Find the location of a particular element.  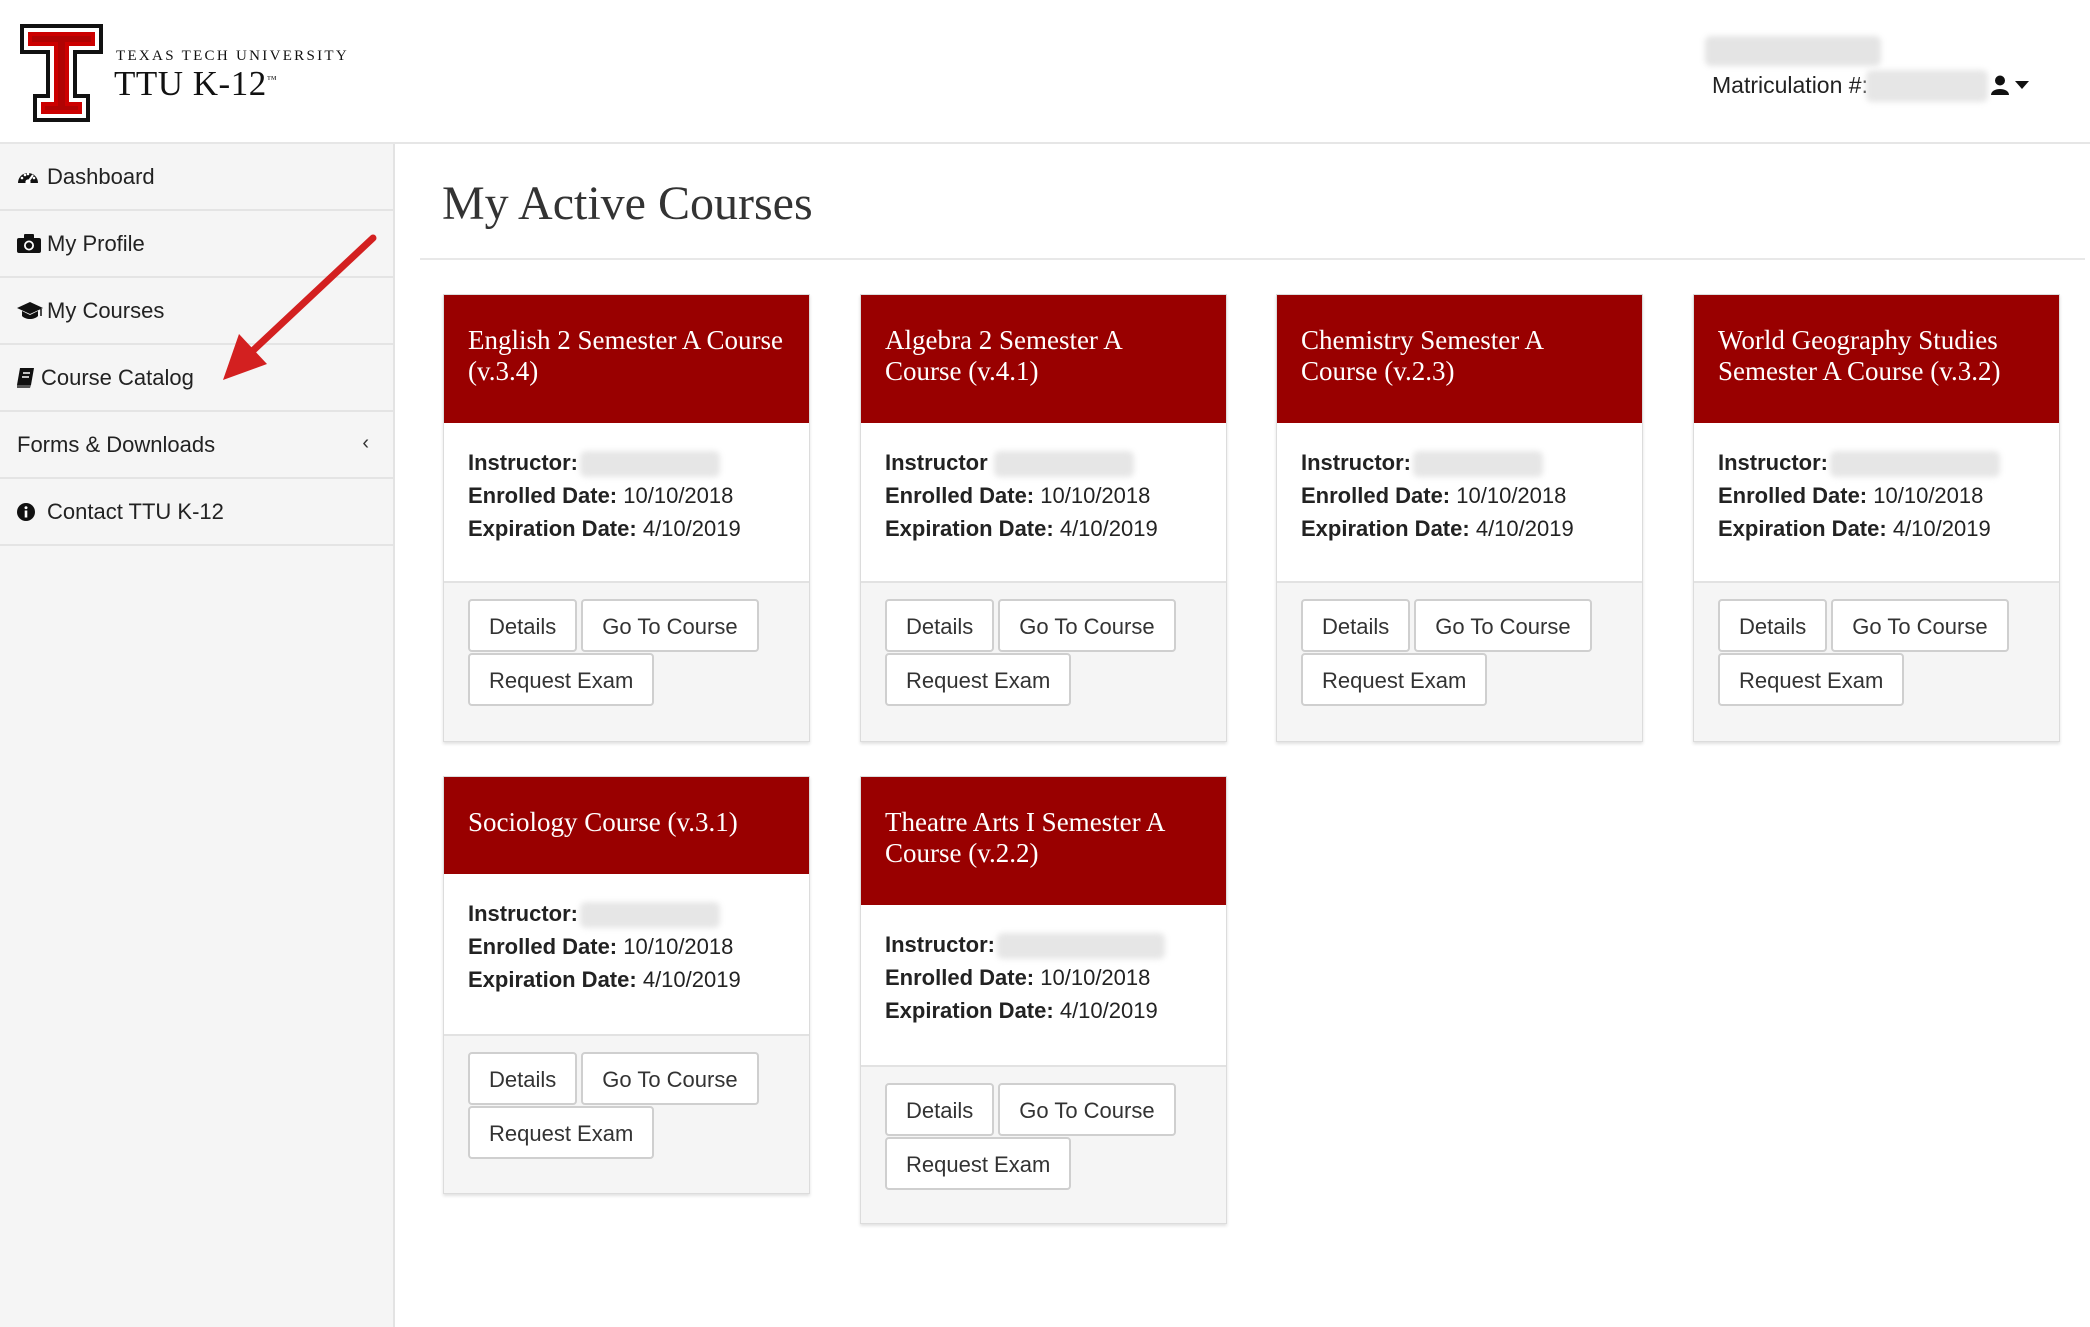

sidebar-item-label: My Profile is located at coordinates (96, 243).